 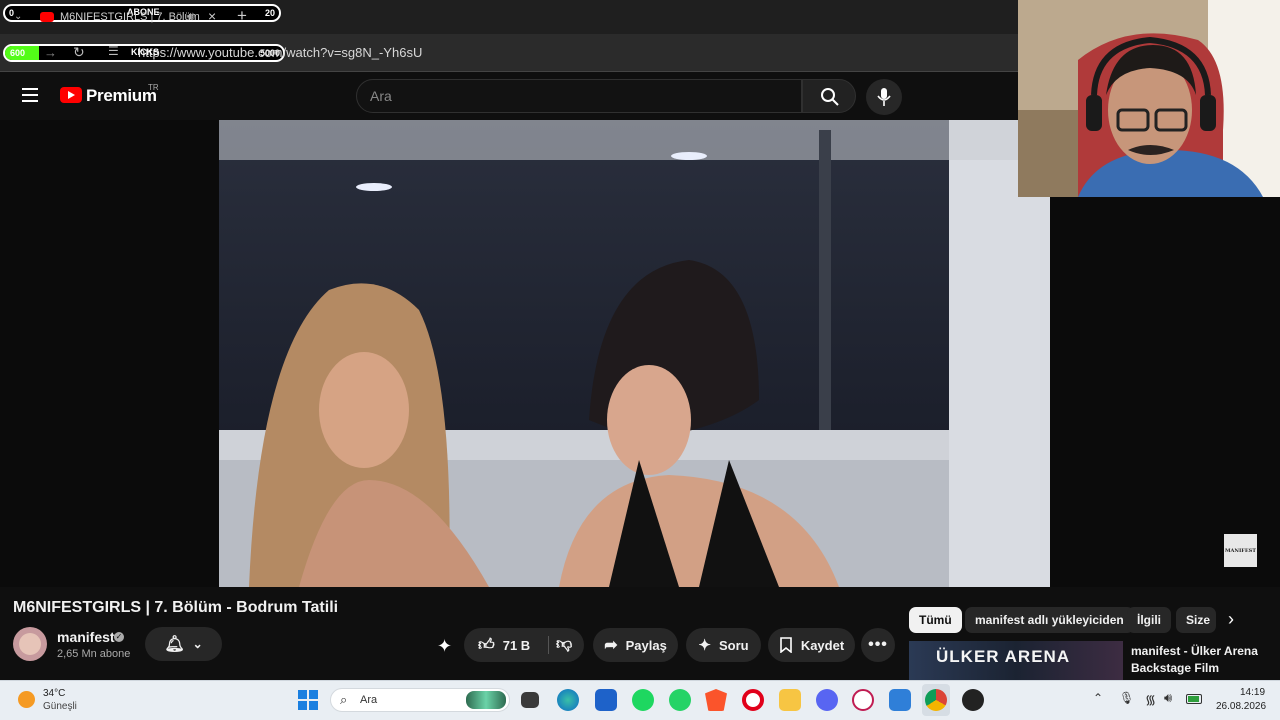 What do you see at coordinates (26, 699) in the screenshot?
I see `weather-sun-icon` at bounding box center [26, 699].